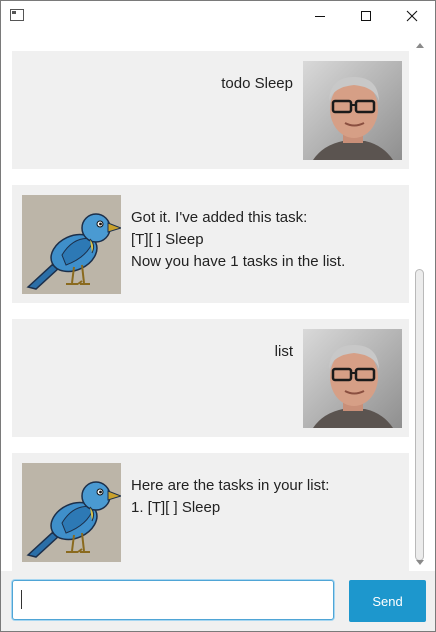 This screenshot has width=436, height=632. Describe the element at coordinates (173, 600) in the screenshot. I see `message-input` at that location.